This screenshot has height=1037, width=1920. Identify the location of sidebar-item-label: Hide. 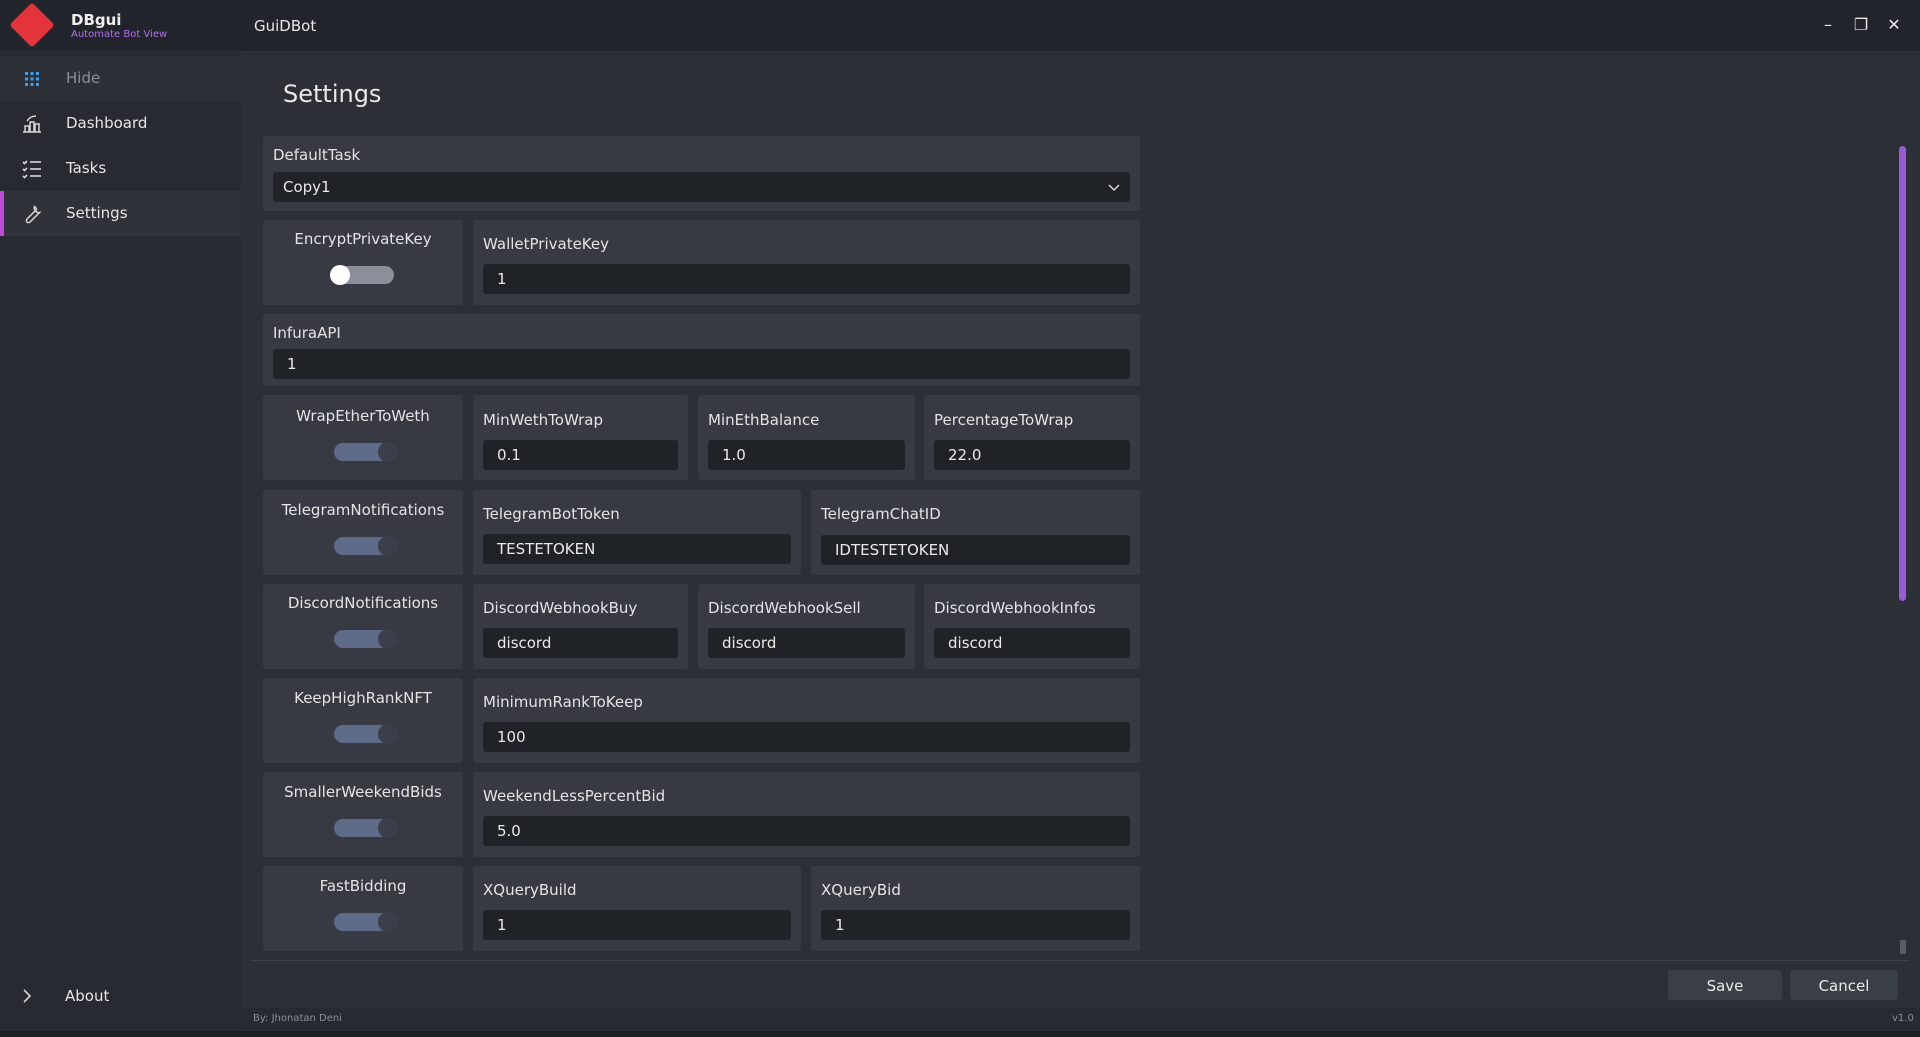
(83, 78).